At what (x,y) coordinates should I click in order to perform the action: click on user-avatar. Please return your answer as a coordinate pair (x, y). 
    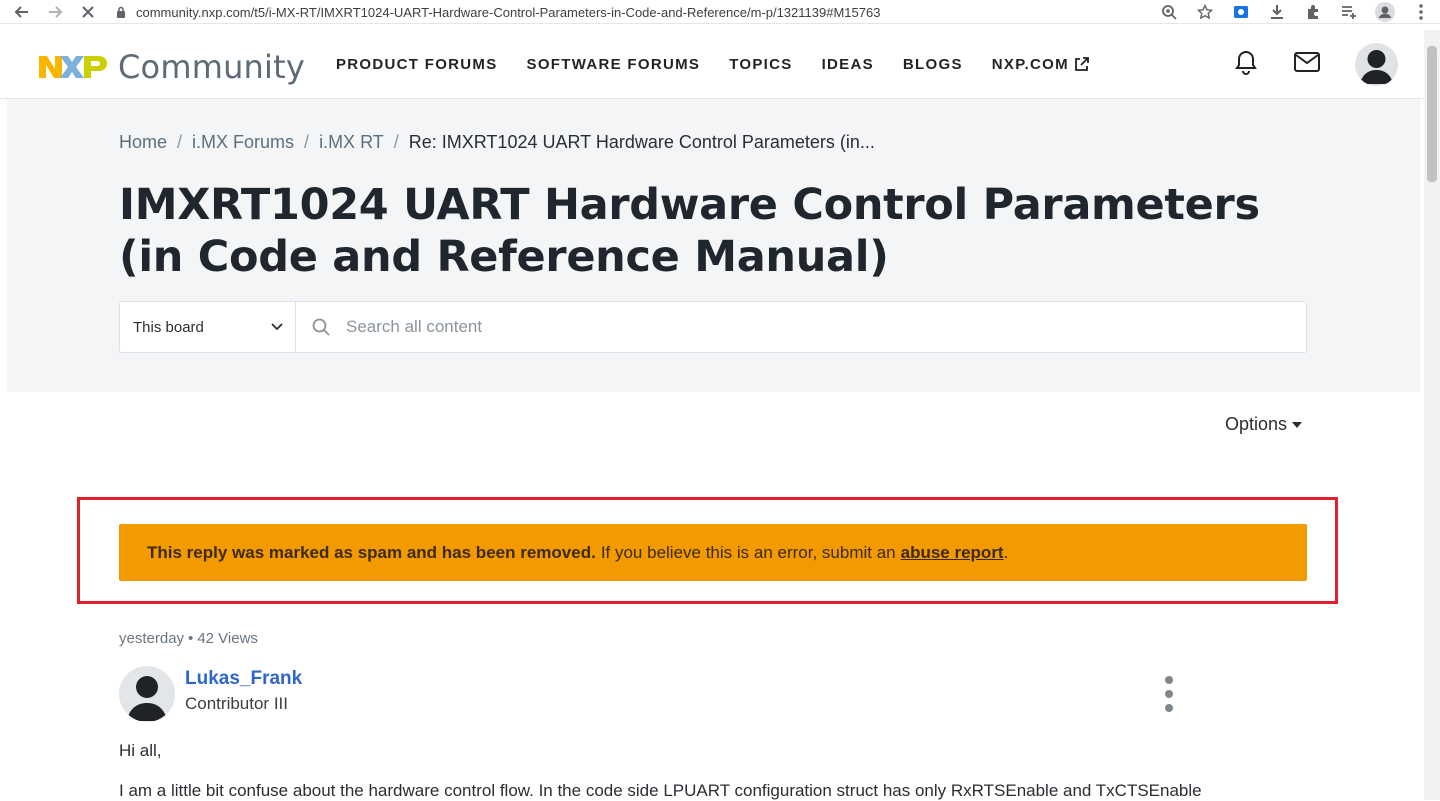
    Looking at the image, I should click on (1376, 64).